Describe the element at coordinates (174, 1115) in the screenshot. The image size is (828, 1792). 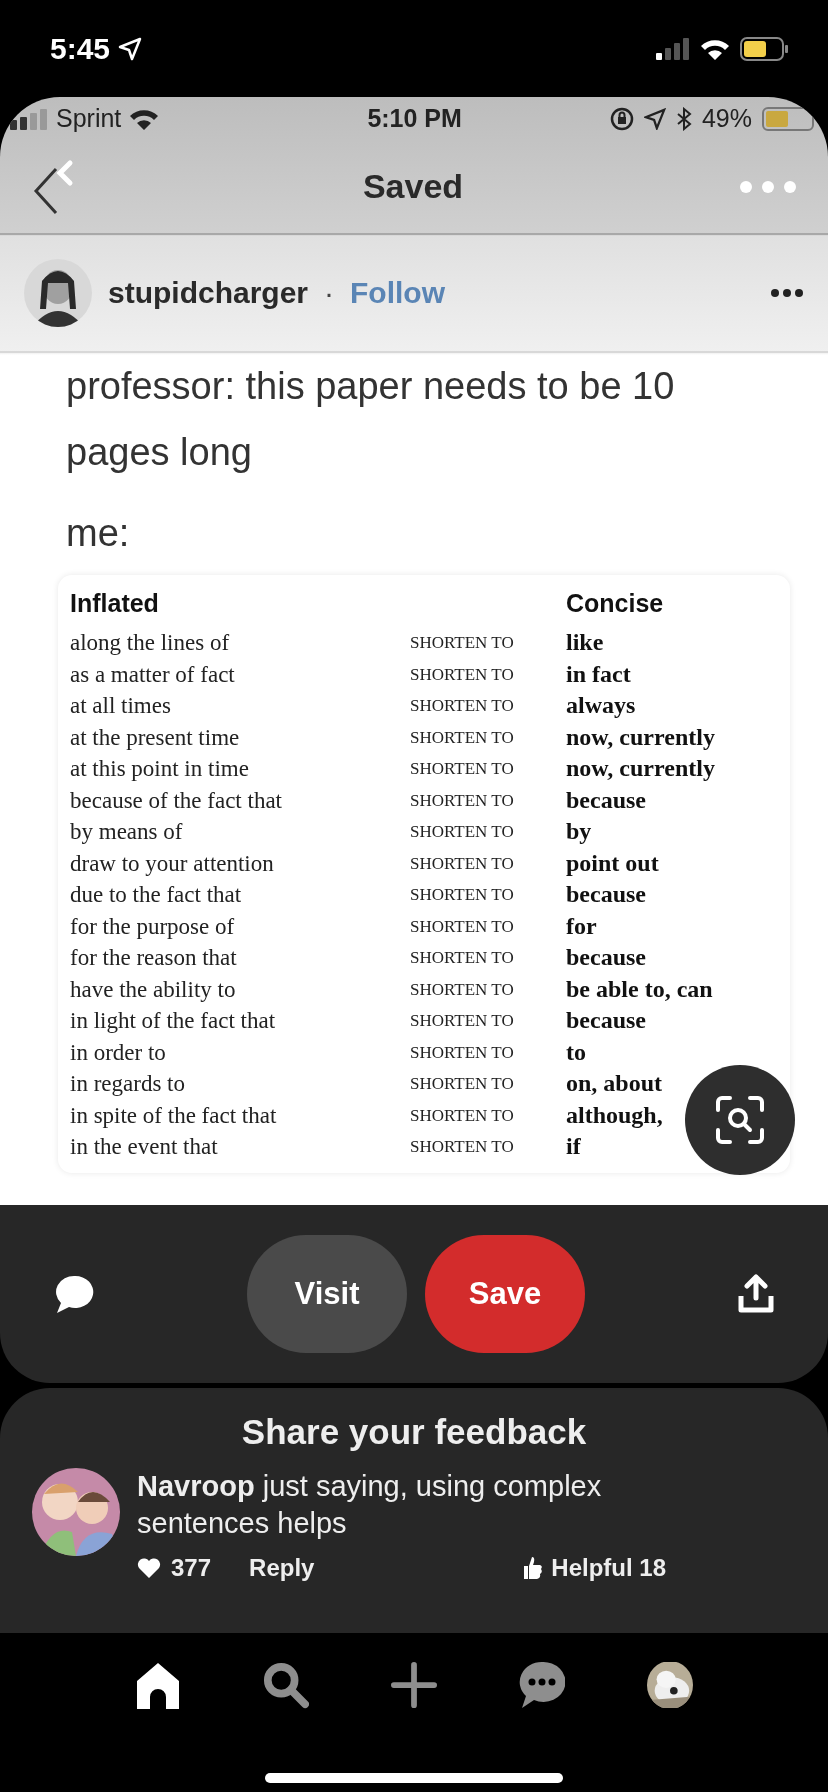
I see `inflated-phrase: in spite of the fact that` at that location.